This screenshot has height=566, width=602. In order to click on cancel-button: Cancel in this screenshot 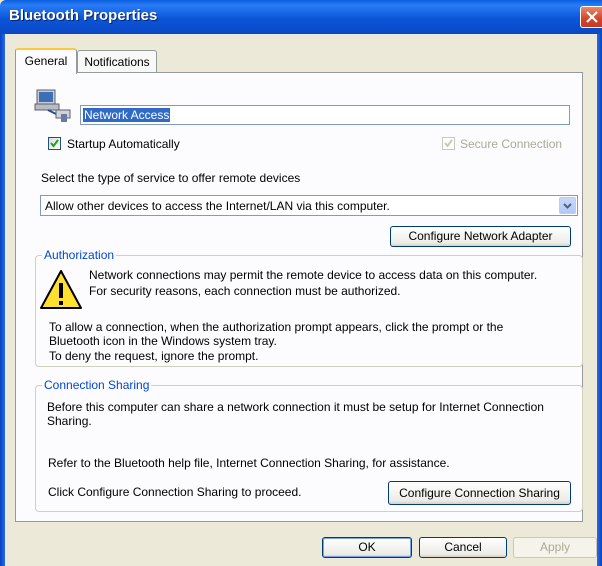, I will do `click(463, 547)`.